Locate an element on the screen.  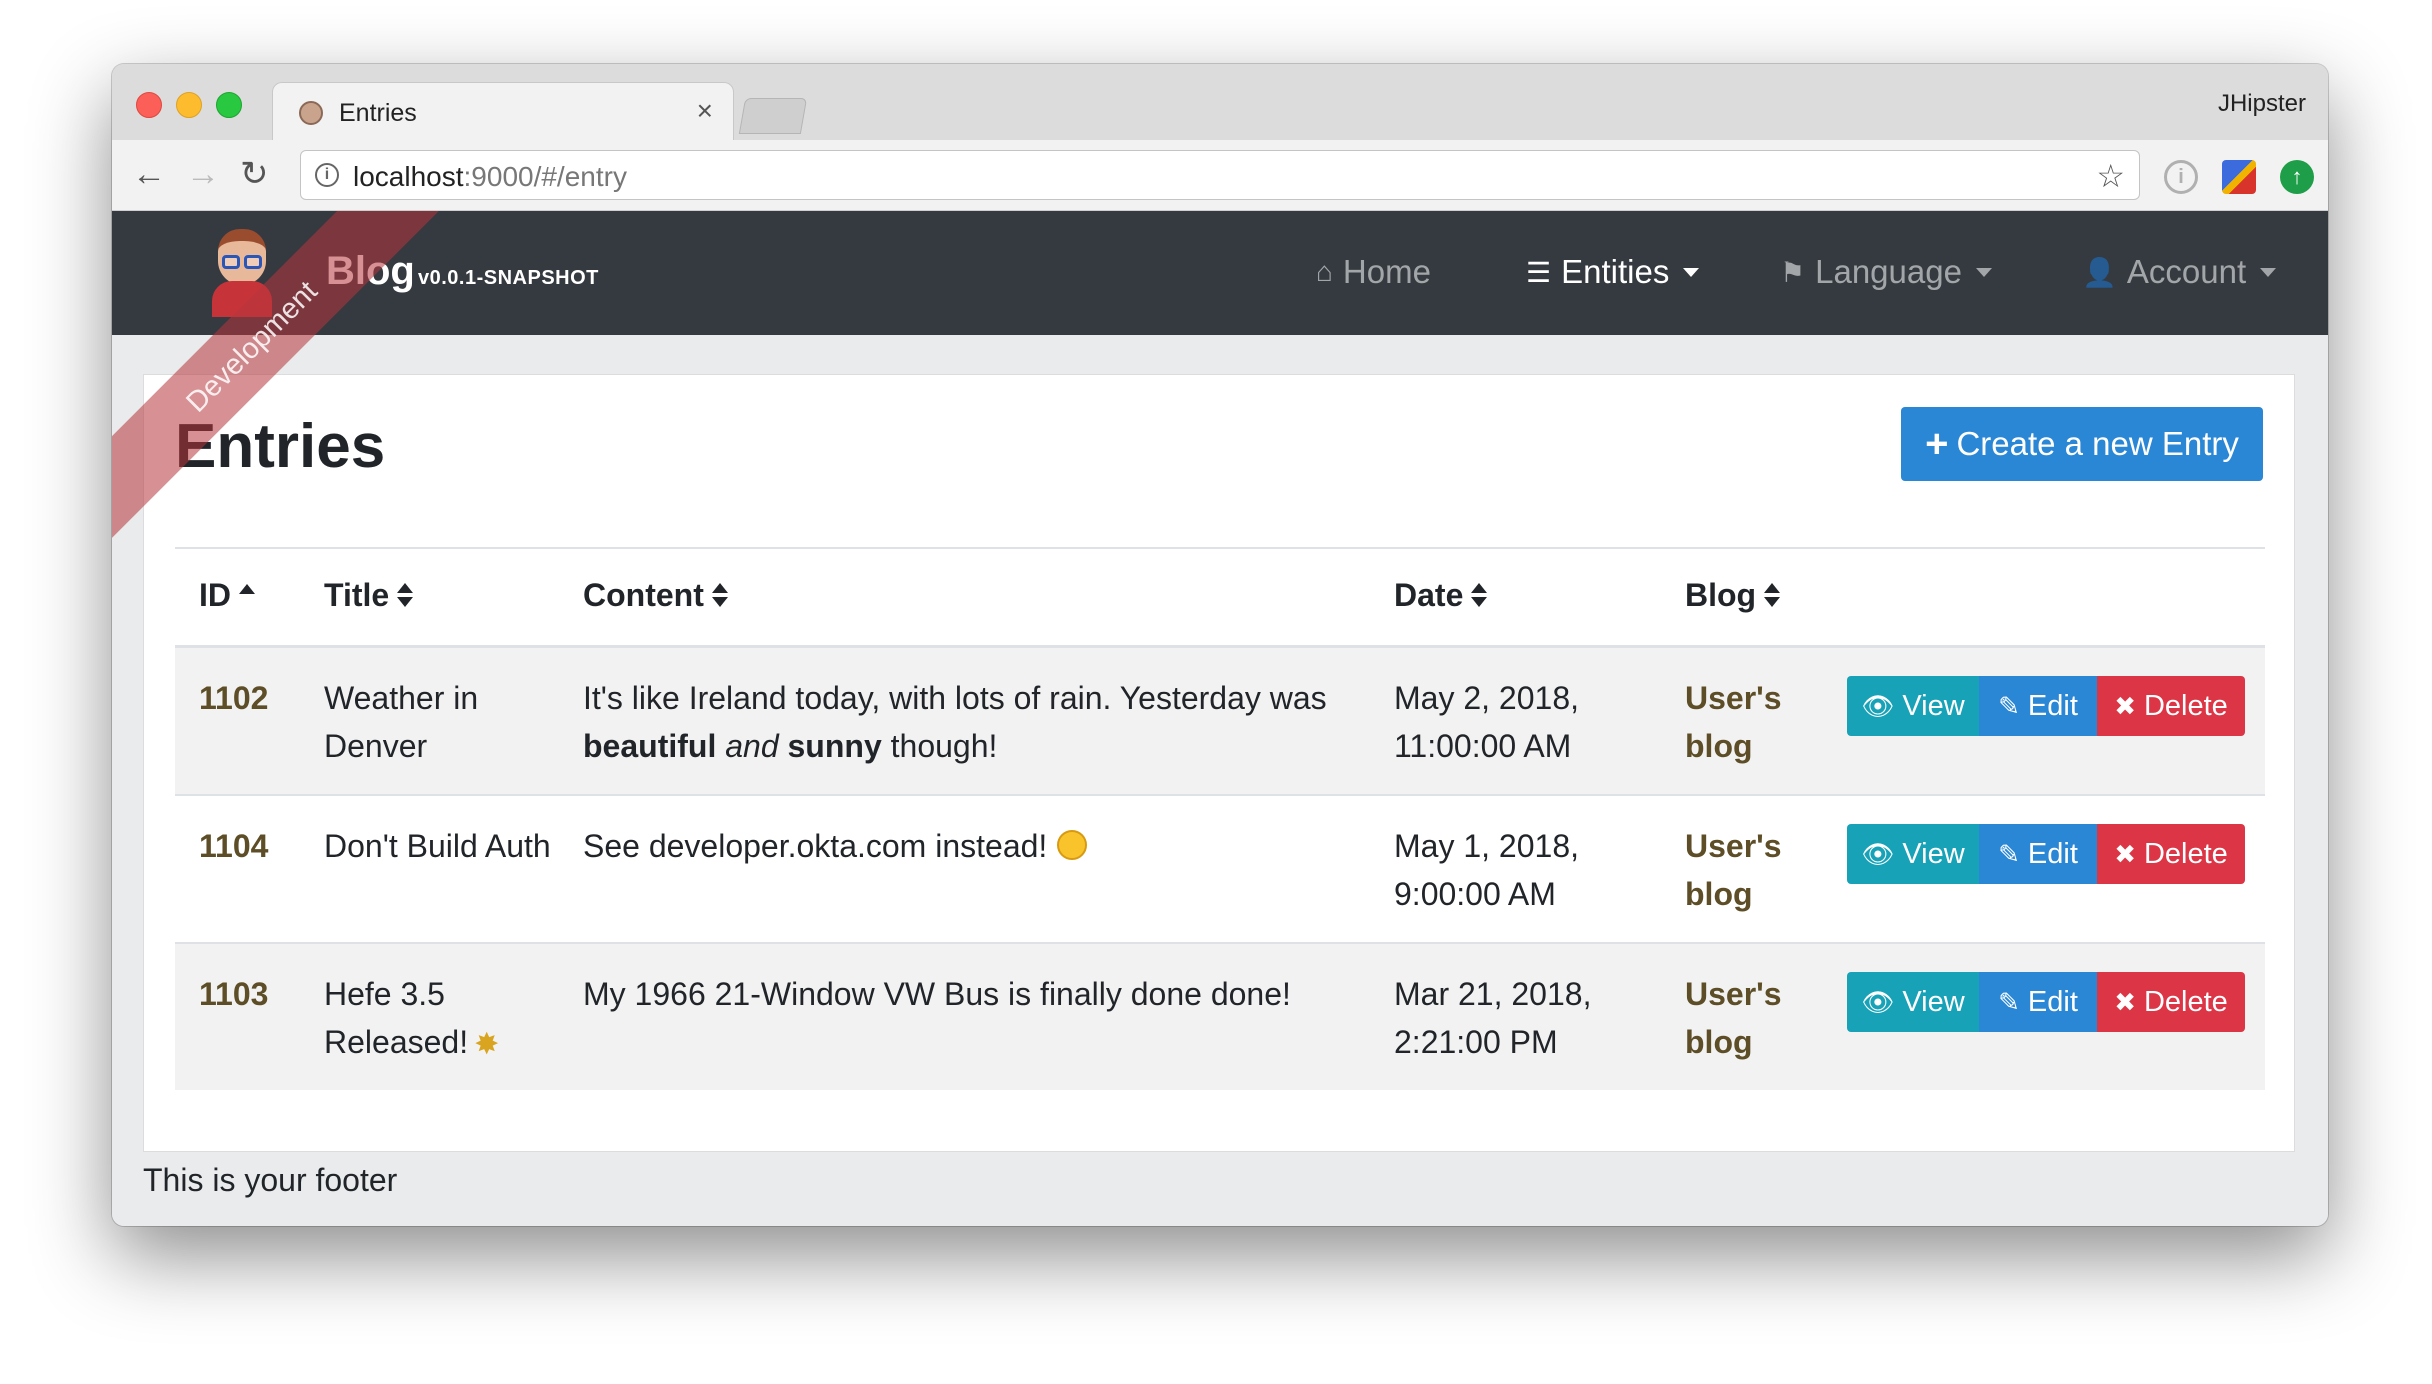
close-tab-icon: × is located at coordinates (705, 111).